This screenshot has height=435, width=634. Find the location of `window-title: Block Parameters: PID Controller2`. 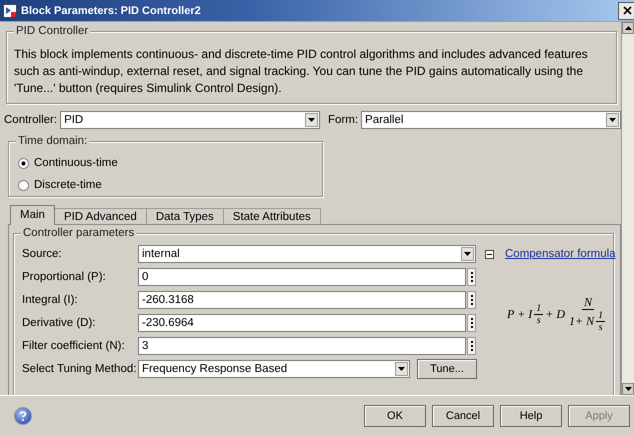

window-title: Block Parameters: PID Controller2 is located at coordinates (111, 10).